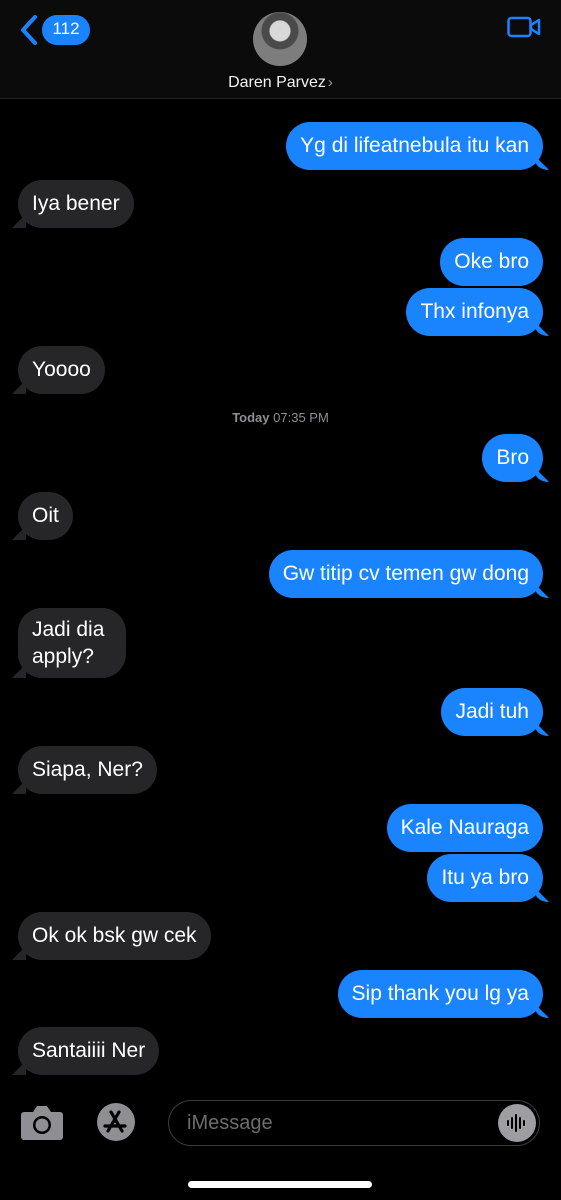 The width and height of the screenshot is (561, 1200). I want to click on audio-waveform-icon, so click(516, 1123).